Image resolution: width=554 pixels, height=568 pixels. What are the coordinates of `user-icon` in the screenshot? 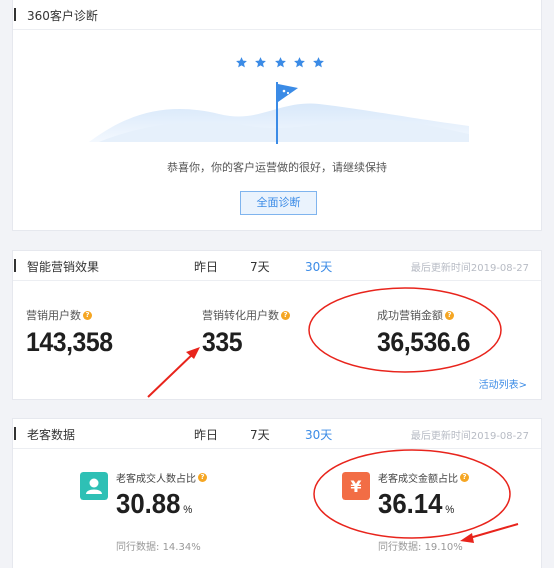 It's located at (94, 486).